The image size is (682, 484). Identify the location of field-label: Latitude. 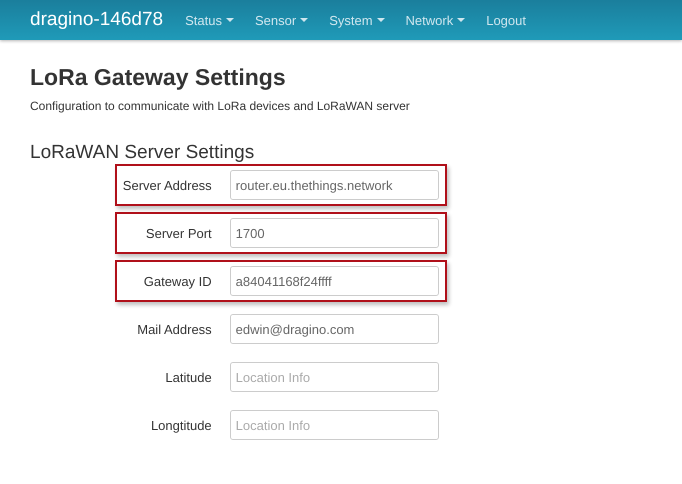
(188, 377).